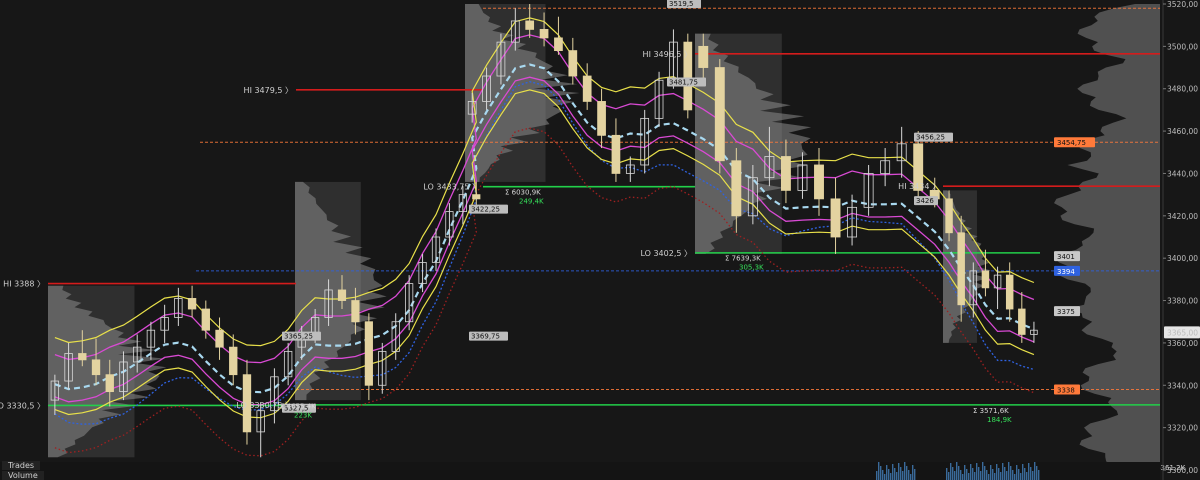 Image resolution: width=1200 pixels, height=480 pixels. I want to click on candle-price-label: 3369,75, so click(485, 337).